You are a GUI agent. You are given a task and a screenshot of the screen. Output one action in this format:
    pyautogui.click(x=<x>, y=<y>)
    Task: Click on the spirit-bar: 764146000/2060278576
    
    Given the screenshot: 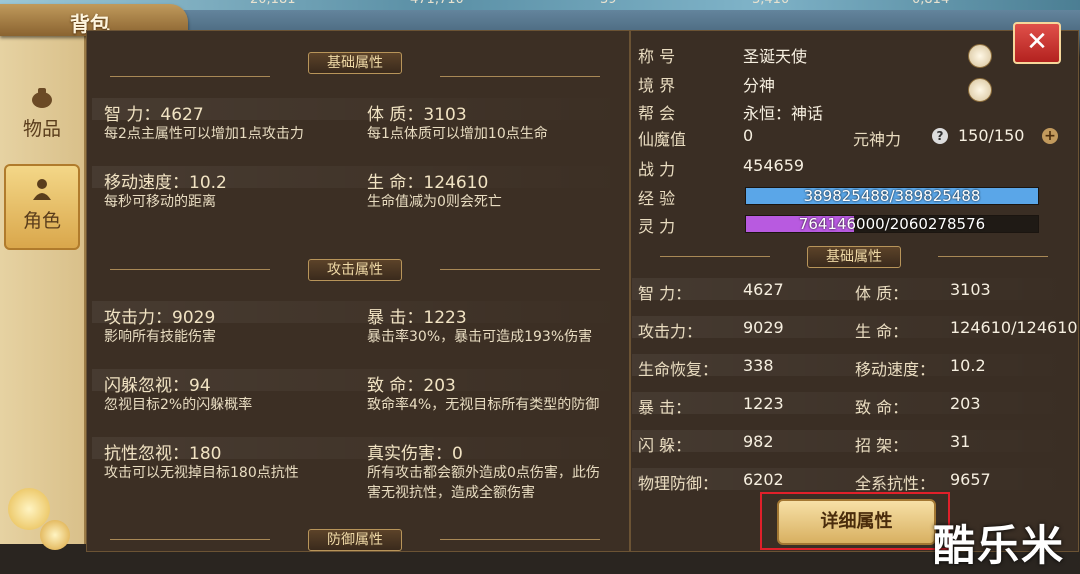 What is the action you would take?
    pyautogui.click(x=892, y=224)
    